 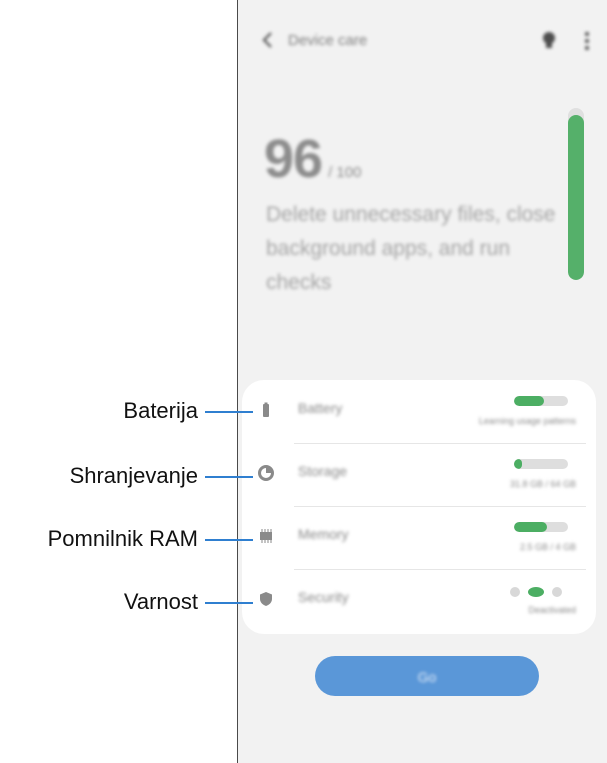 I want to click on security-status-dots, so click(x=540, y=591).